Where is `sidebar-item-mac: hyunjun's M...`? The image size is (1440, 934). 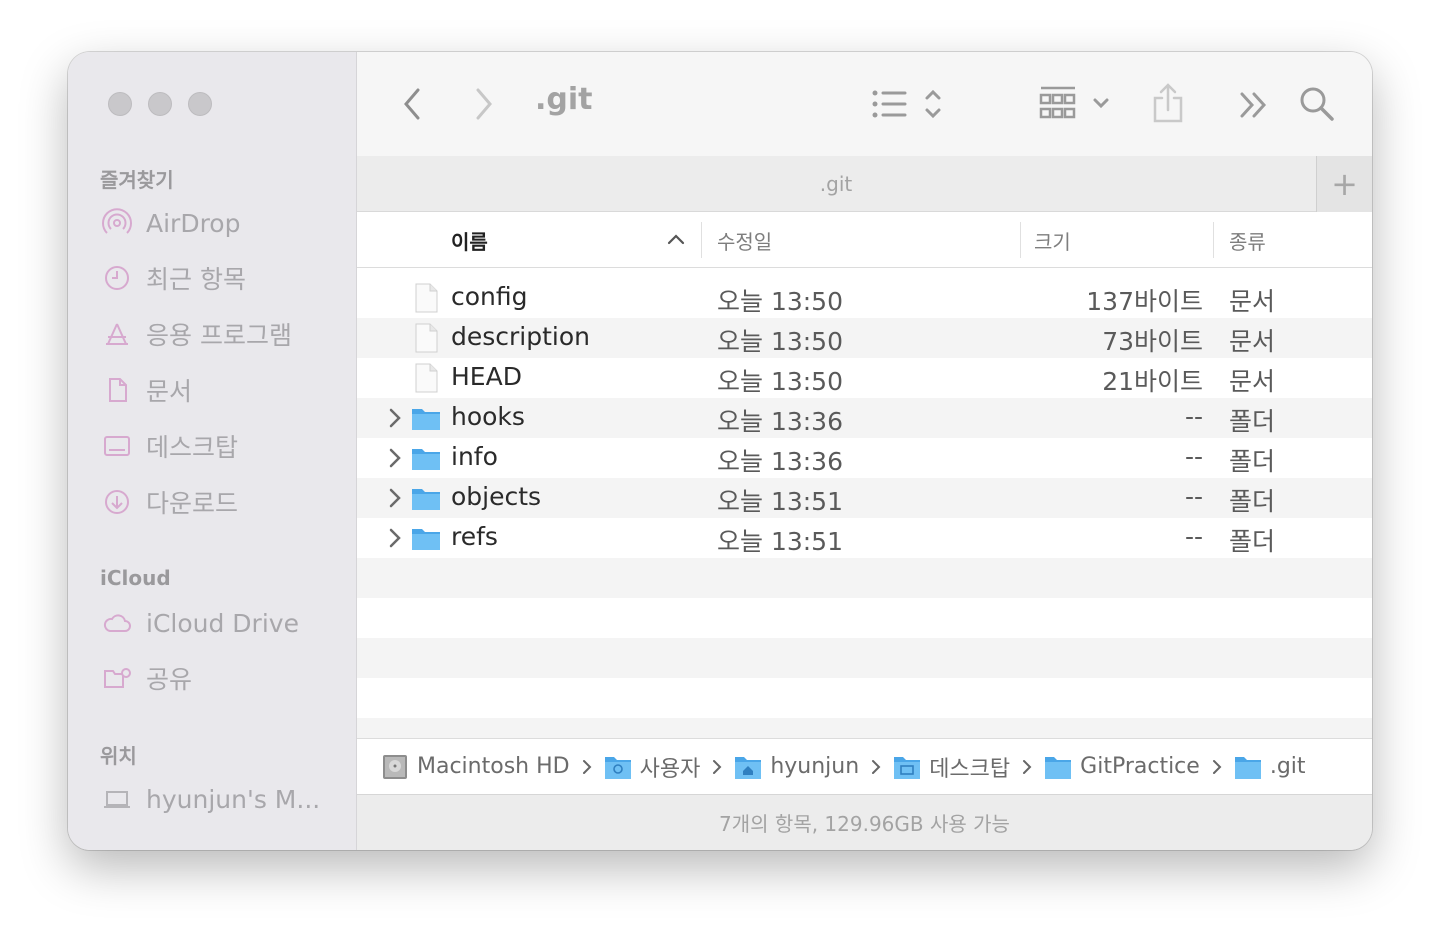 sidebar-item-mac: hyunjun's M... is located at coordinates (211, 799).